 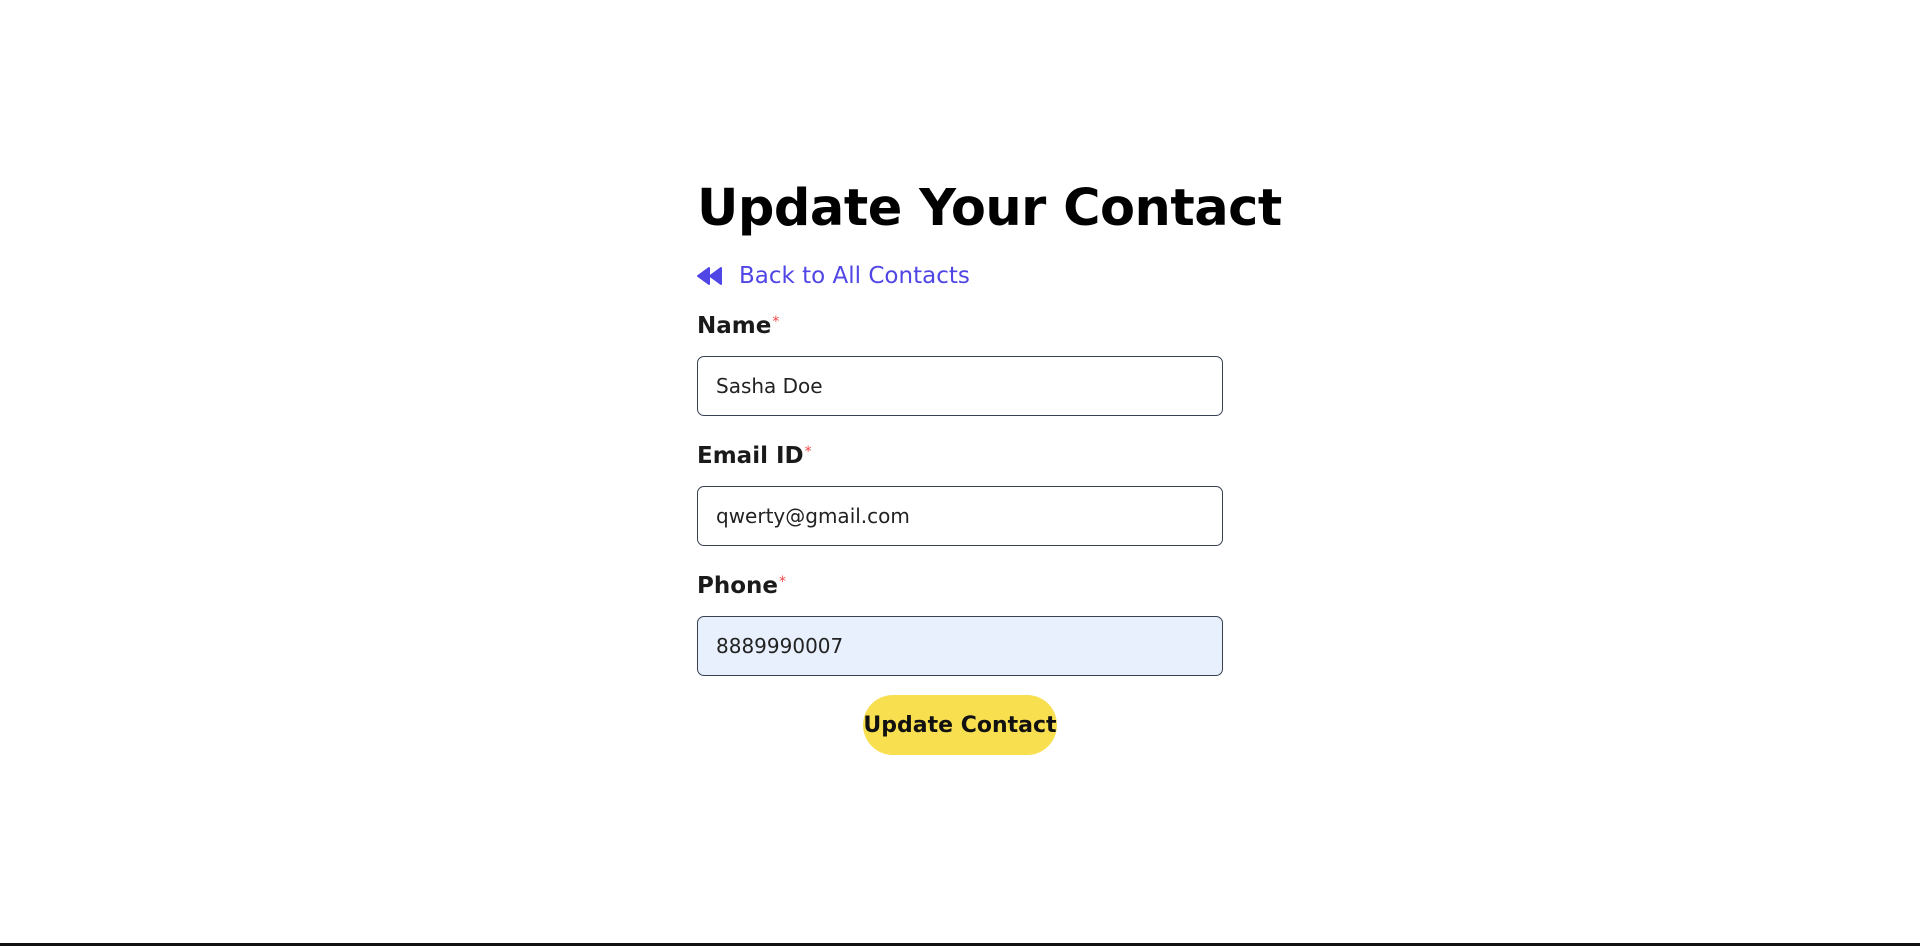 What do you see at coordinates (854, 276) in the screenshot?
I see `back-link-label: Back to All Contacts` at bounding box center [854, 276].